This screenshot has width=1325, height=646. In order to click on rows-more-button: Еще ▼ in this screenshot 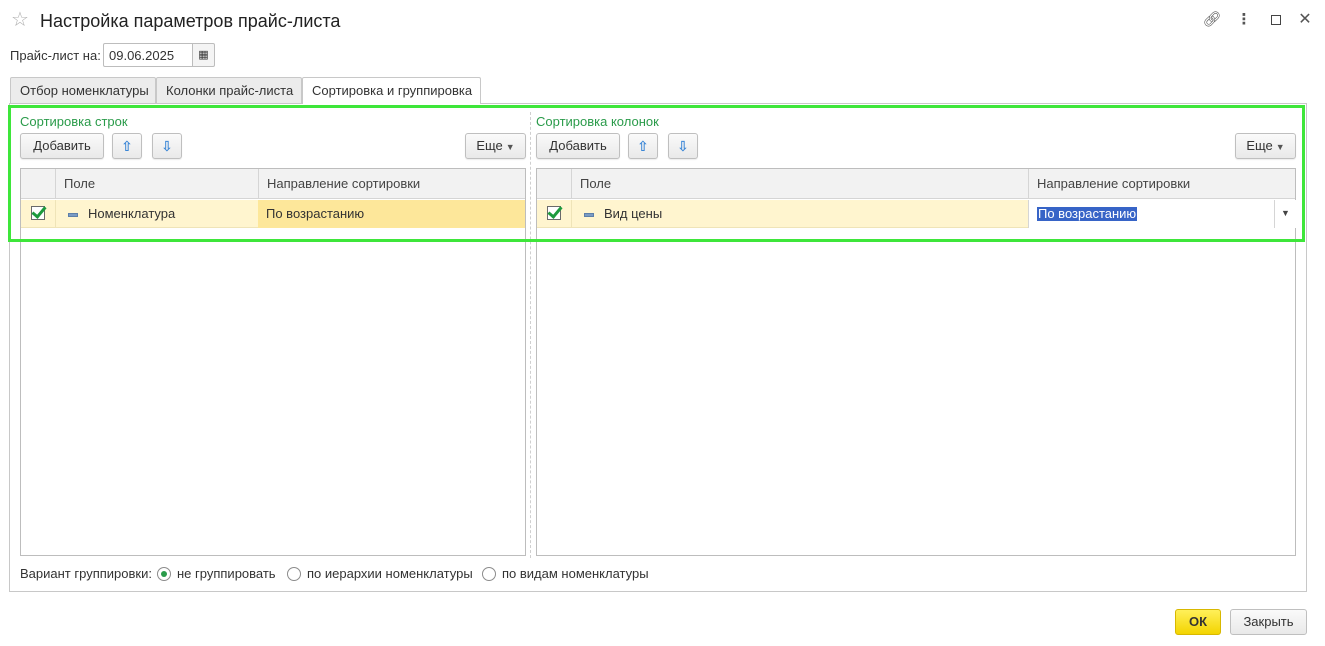, I will do `click(495, 146)`.